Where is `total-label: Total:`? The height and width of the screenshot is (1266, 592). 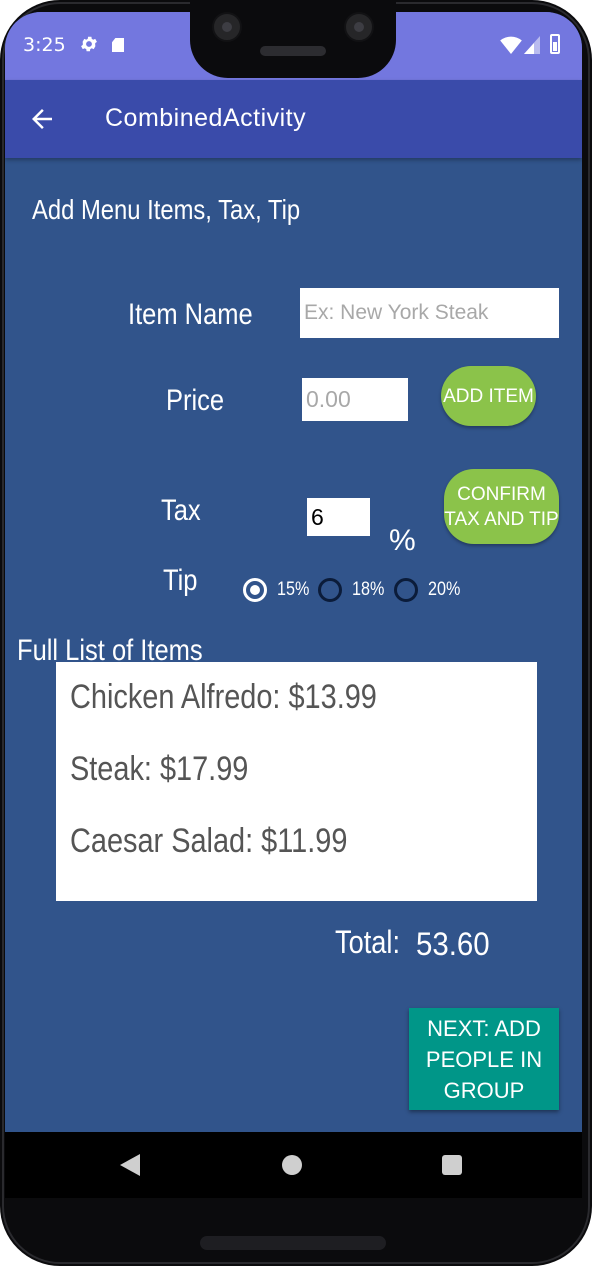
total-label: Total: is located at coordinates (368, 942).